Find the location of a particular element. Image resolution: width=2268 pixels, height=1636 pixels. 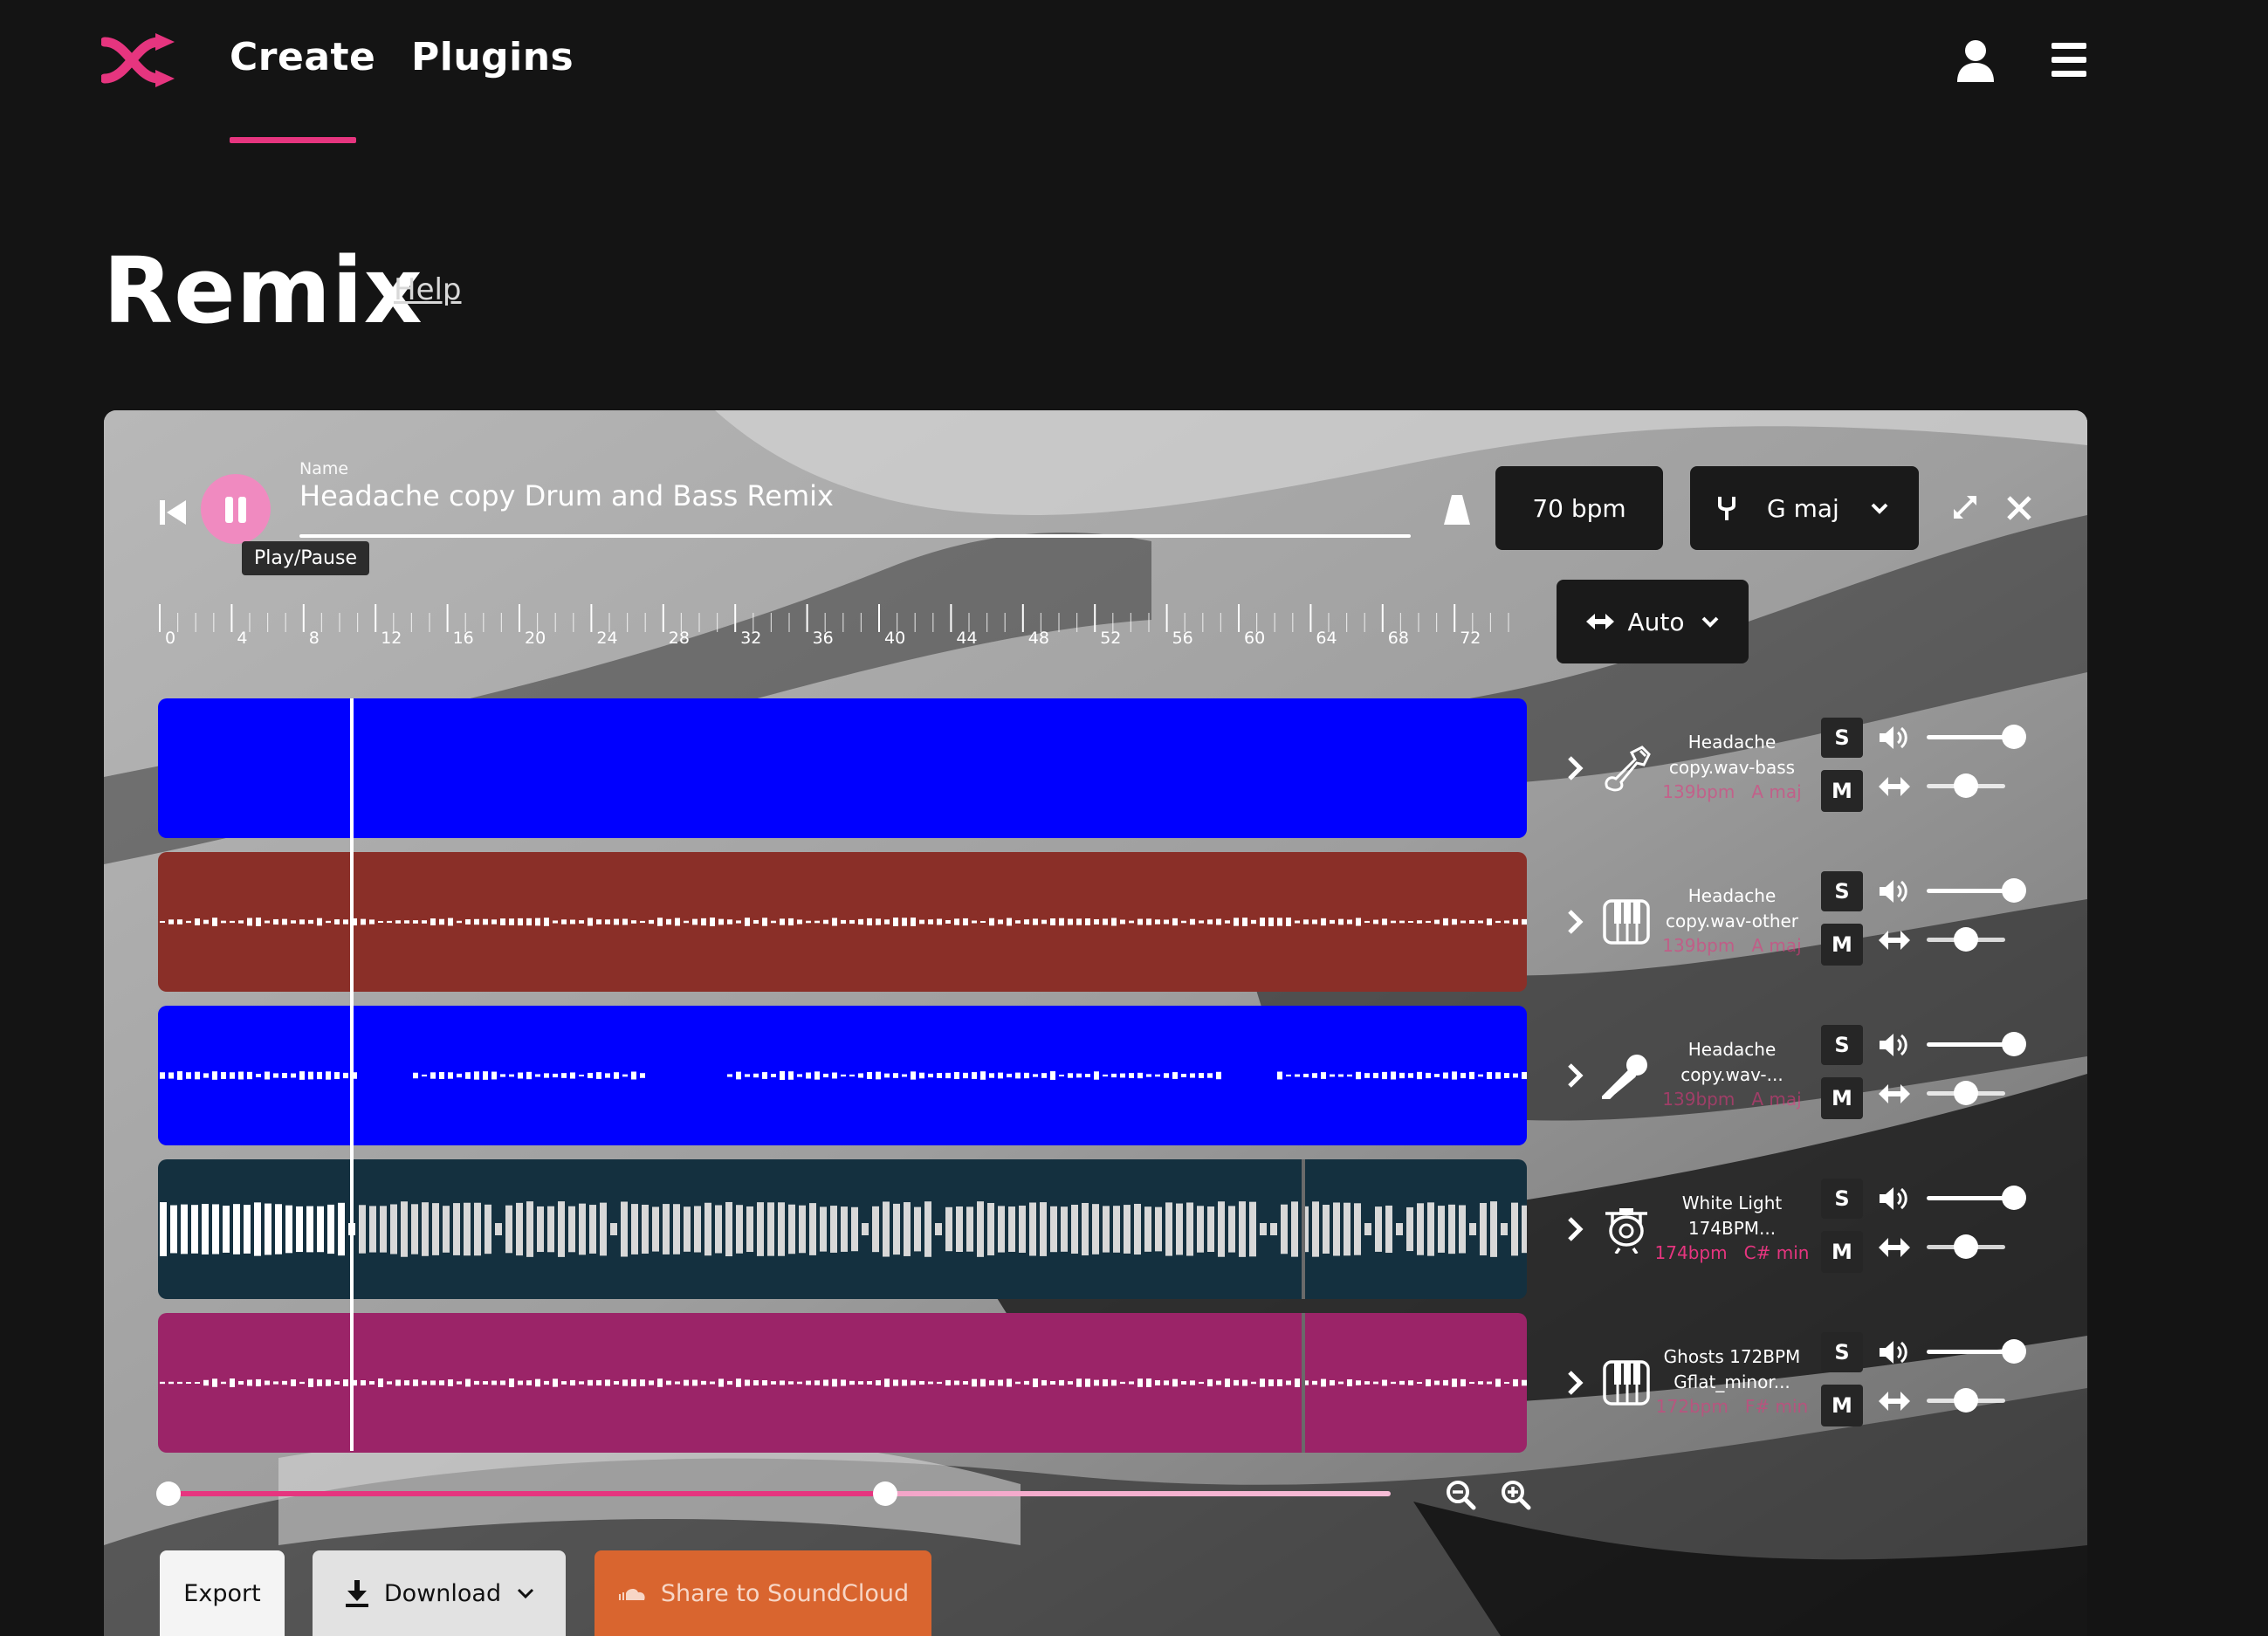

hamburger-menu-icon is located at coordinates (2069, 60).